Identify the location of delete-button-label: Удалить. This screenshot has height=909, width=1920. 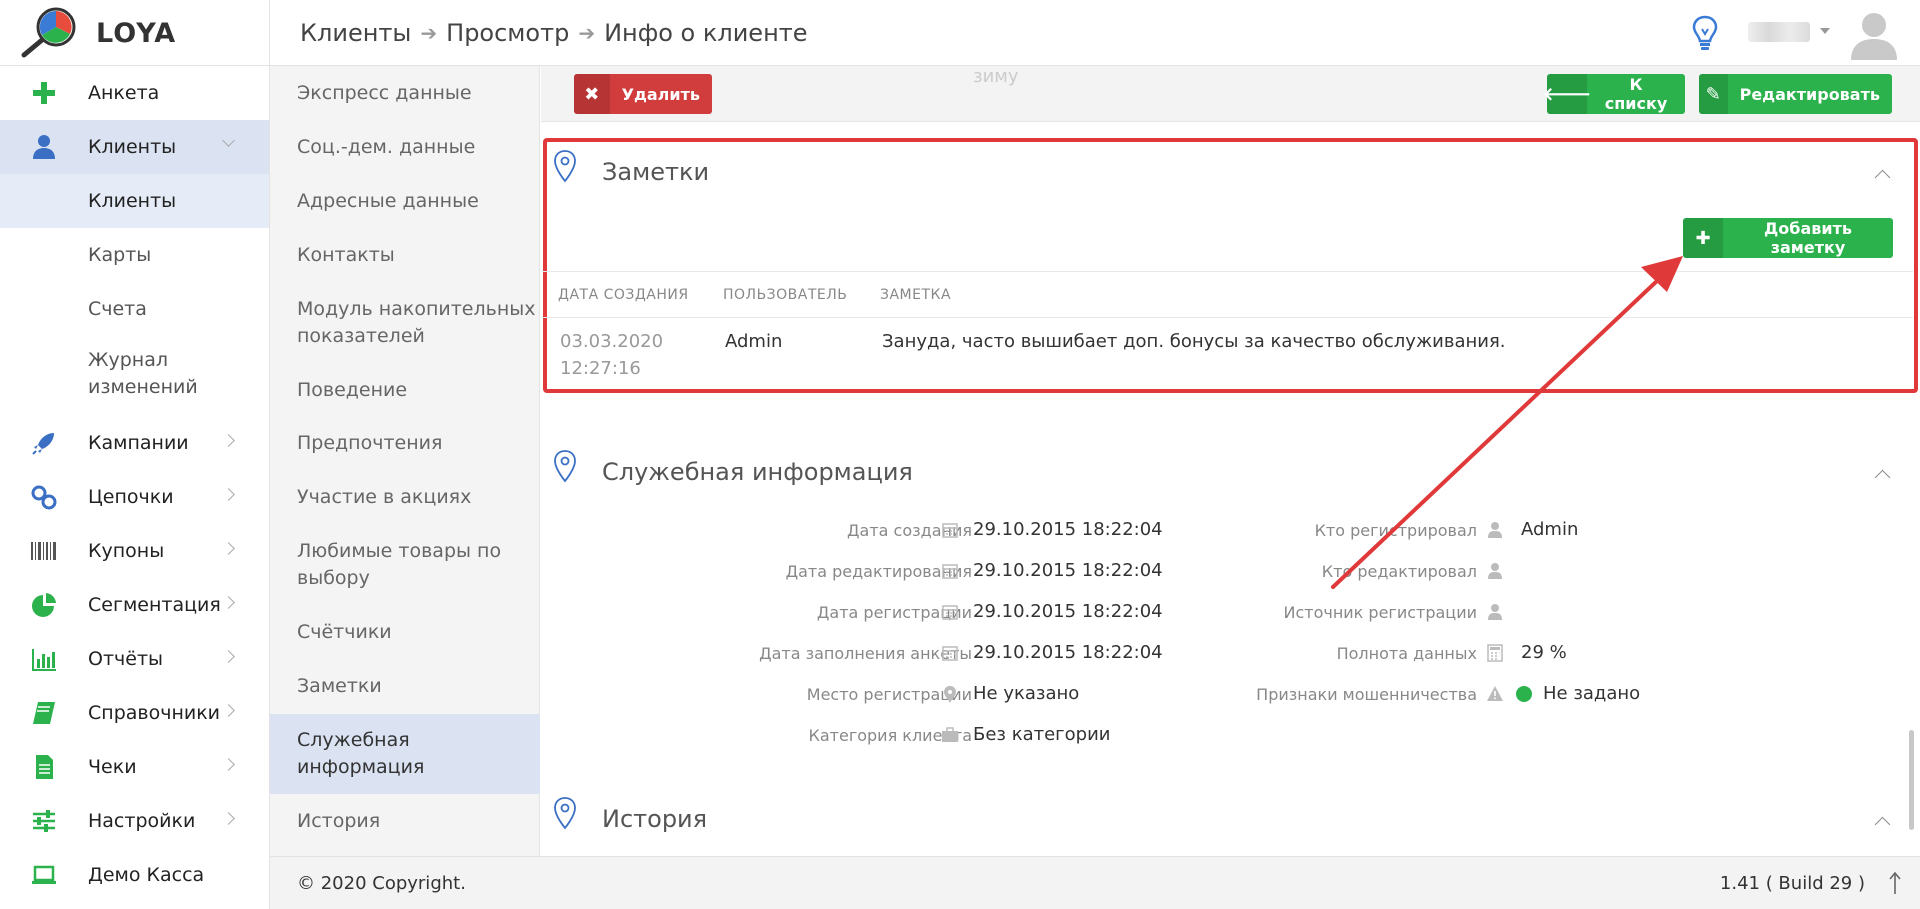
(660, 94).